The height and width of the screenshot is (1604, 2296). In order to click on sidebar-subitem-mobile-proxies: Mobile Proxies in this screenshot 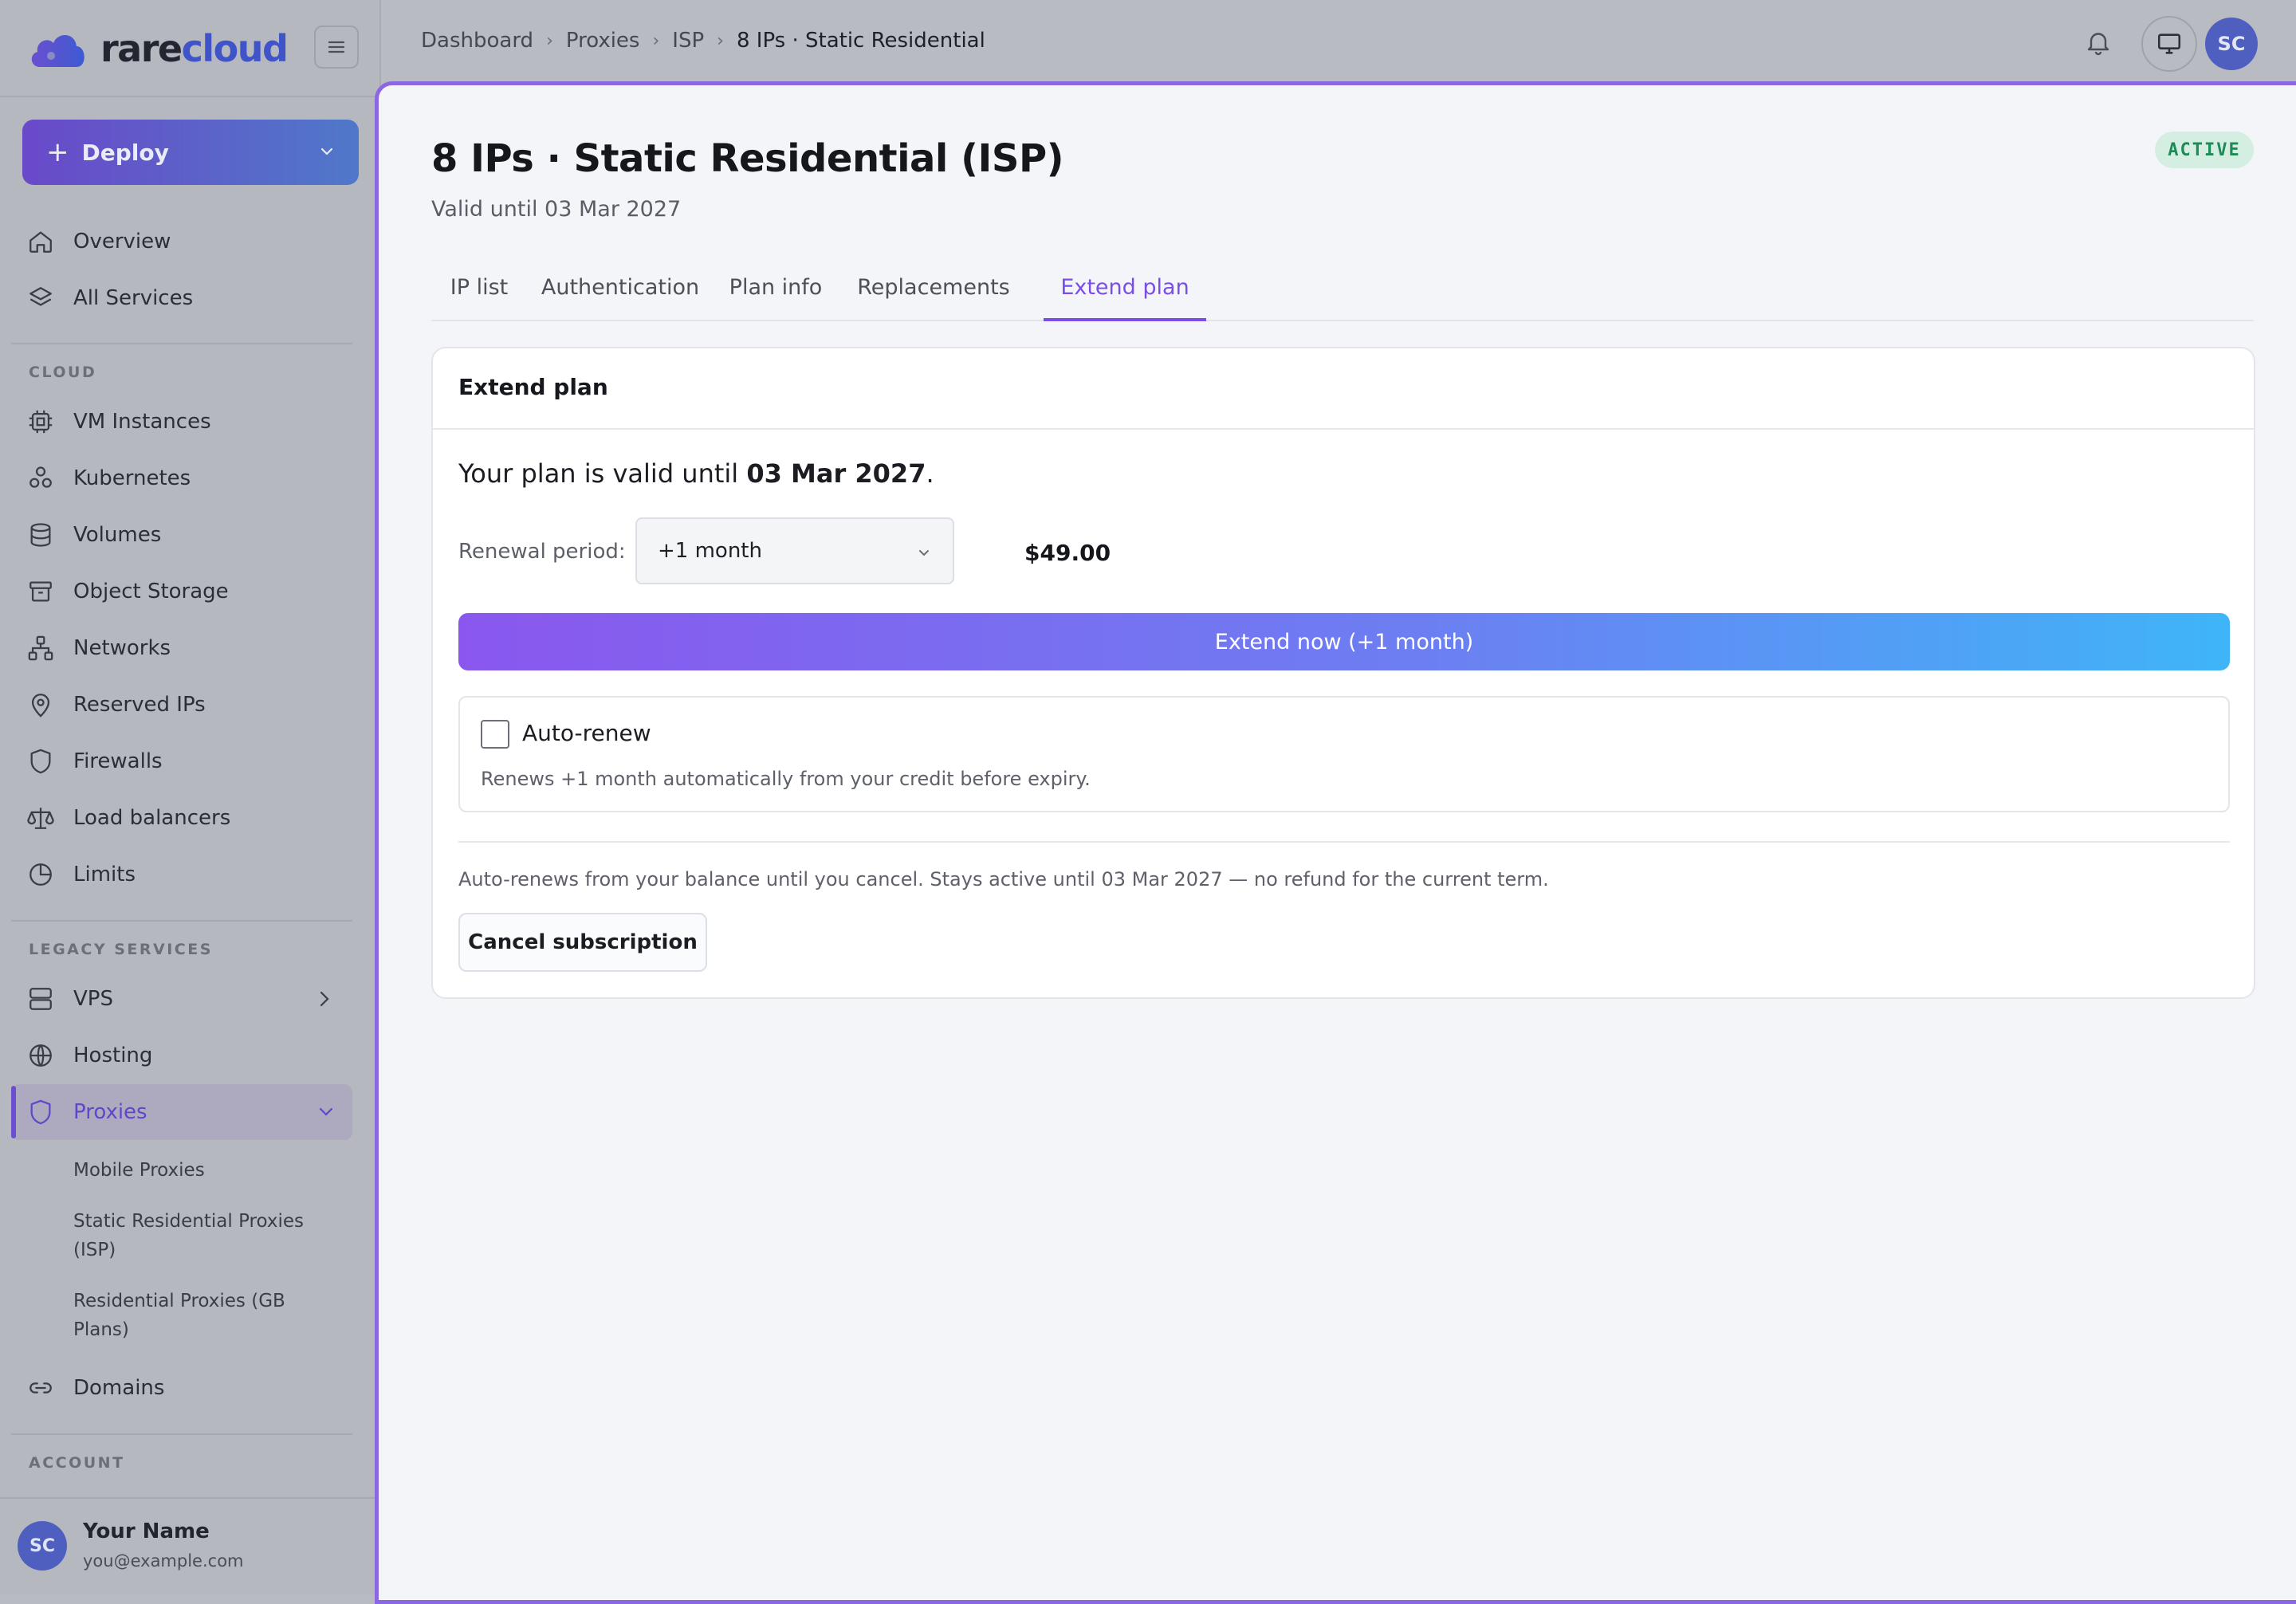, I will do `click(205, 1170)`.